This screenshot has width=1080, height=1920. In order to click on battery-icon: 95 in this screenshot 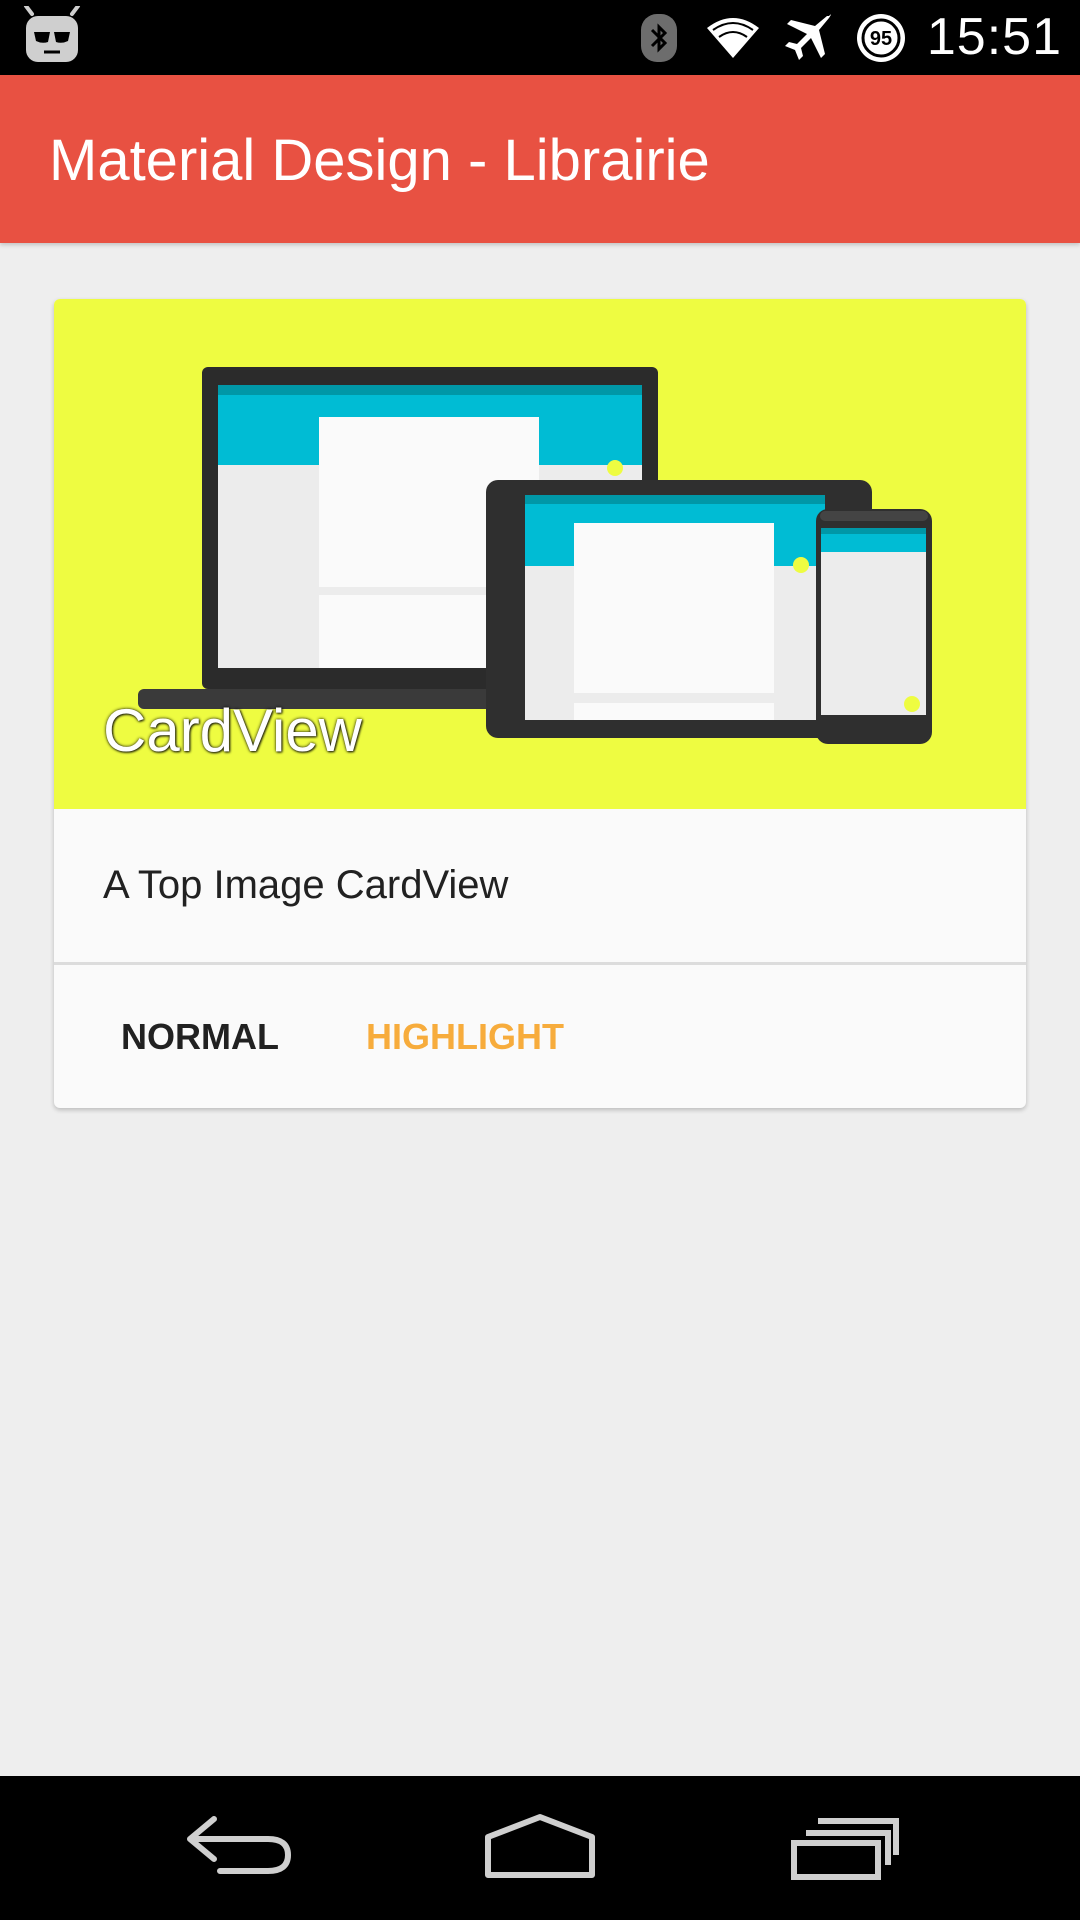, I will do `click(881, 38)`.